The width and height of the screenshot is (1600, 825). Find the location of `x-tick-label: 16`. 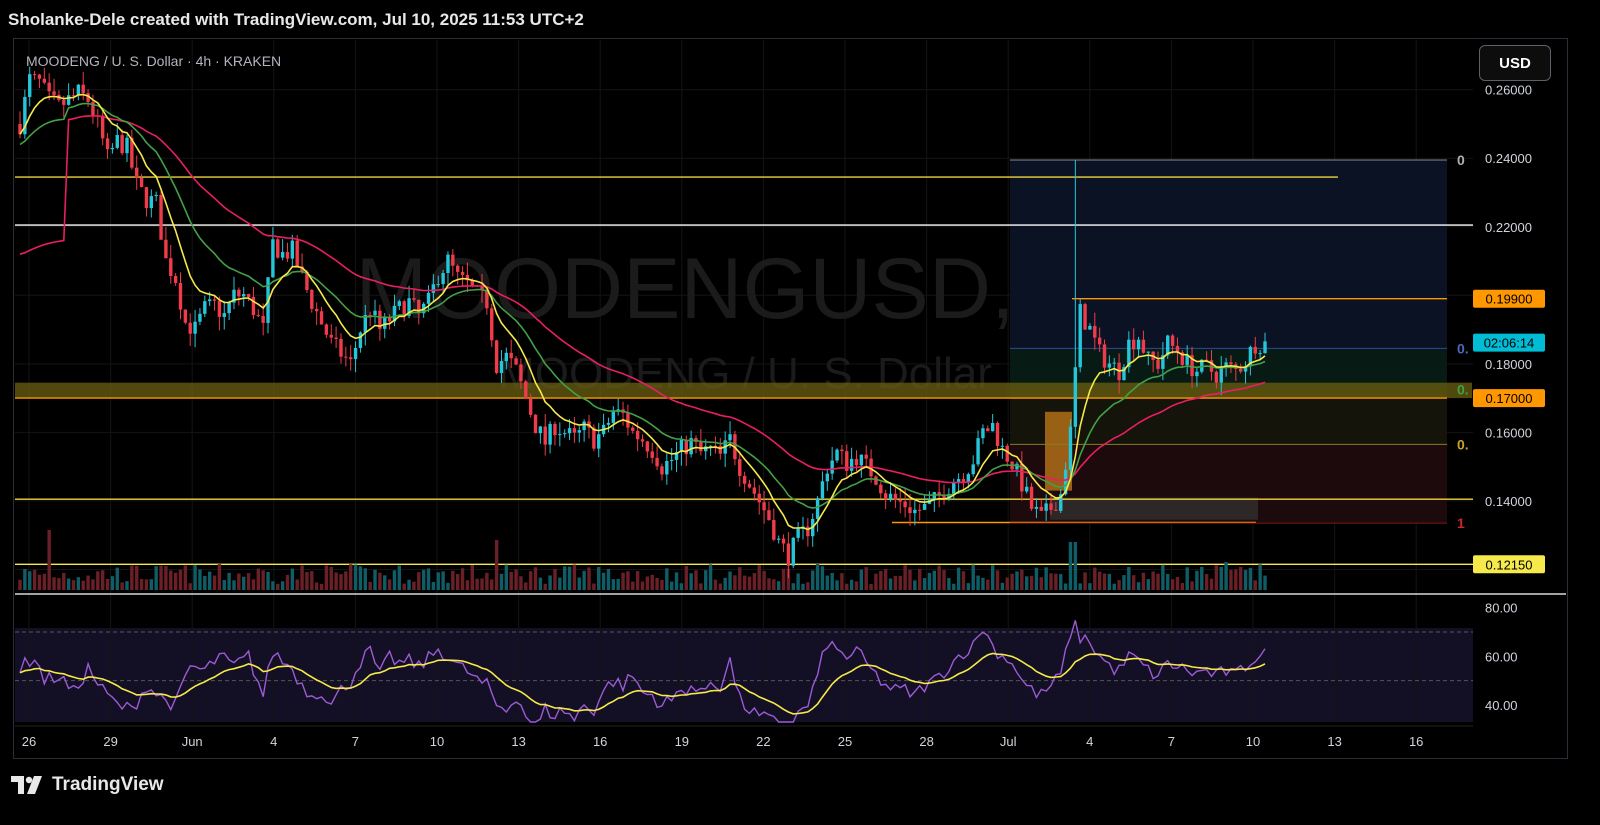

x-tick-label: 16 is located at coordinates (600, 741).